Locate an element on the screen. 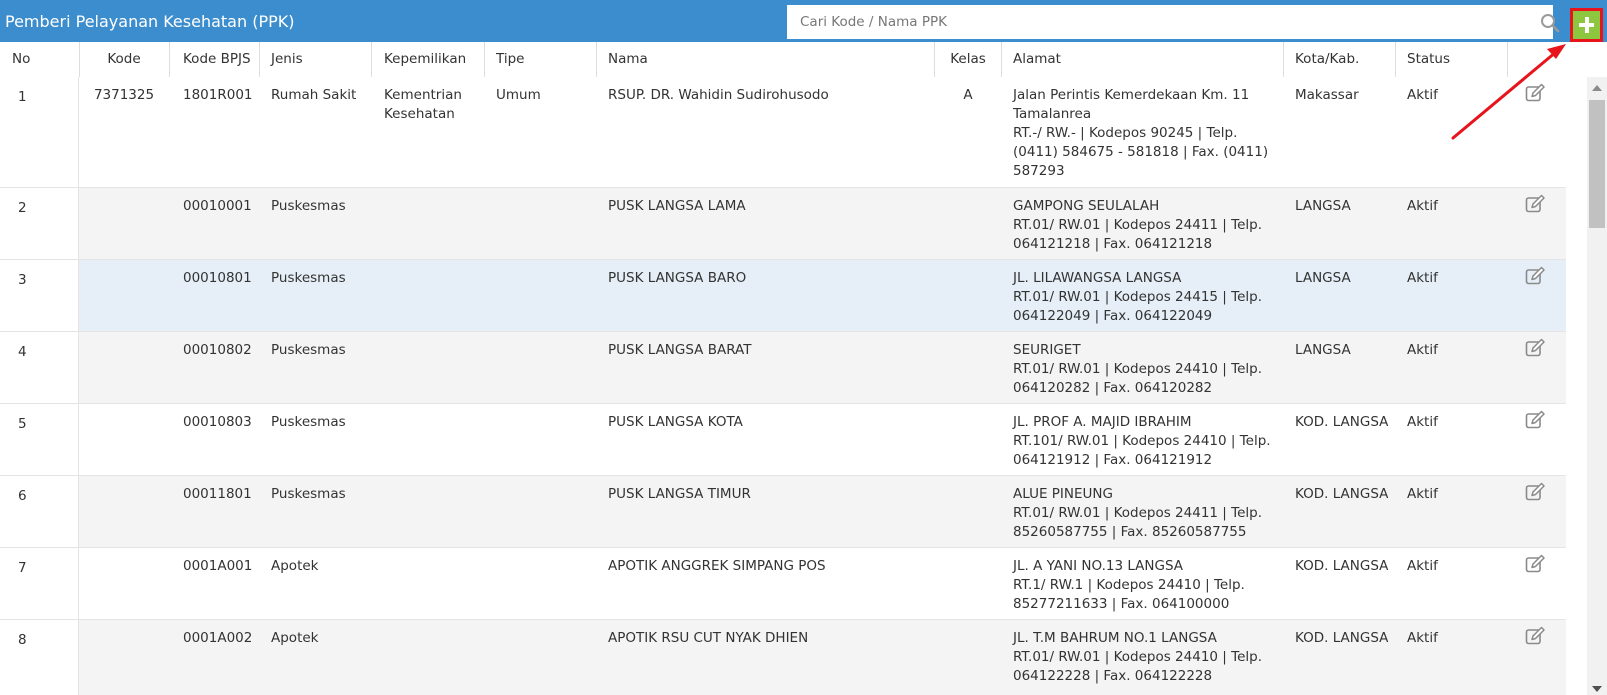 The height and width of the screenshot is (695, 1607). search-icon is located at coordinates (1550, 23).